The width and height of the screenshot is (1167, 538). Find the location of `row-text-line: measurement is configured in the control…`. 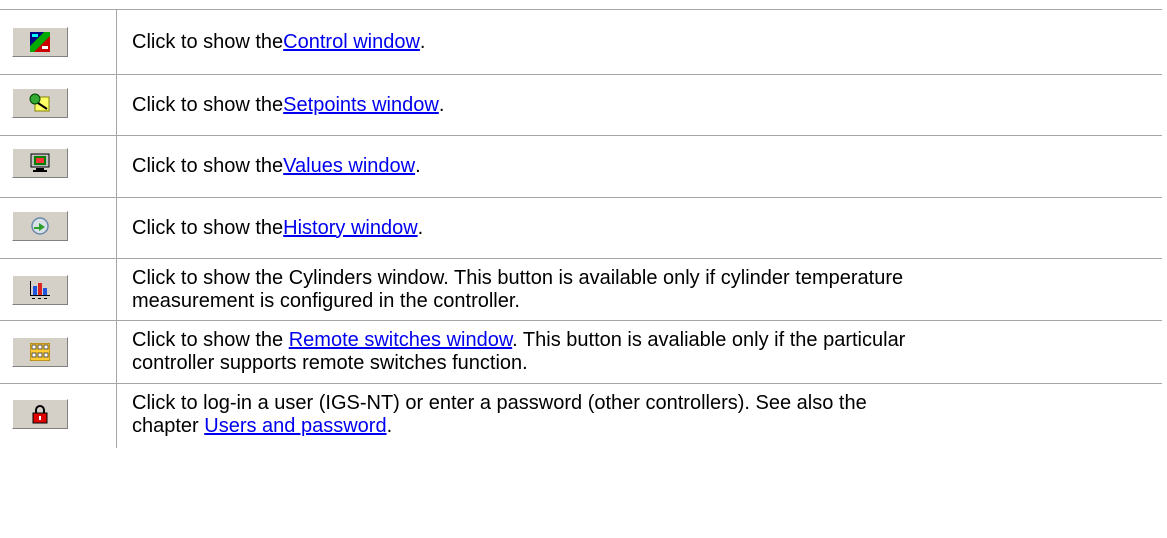

row-text-line: measurement is configured in the control… is located at coordinates (326, 301).